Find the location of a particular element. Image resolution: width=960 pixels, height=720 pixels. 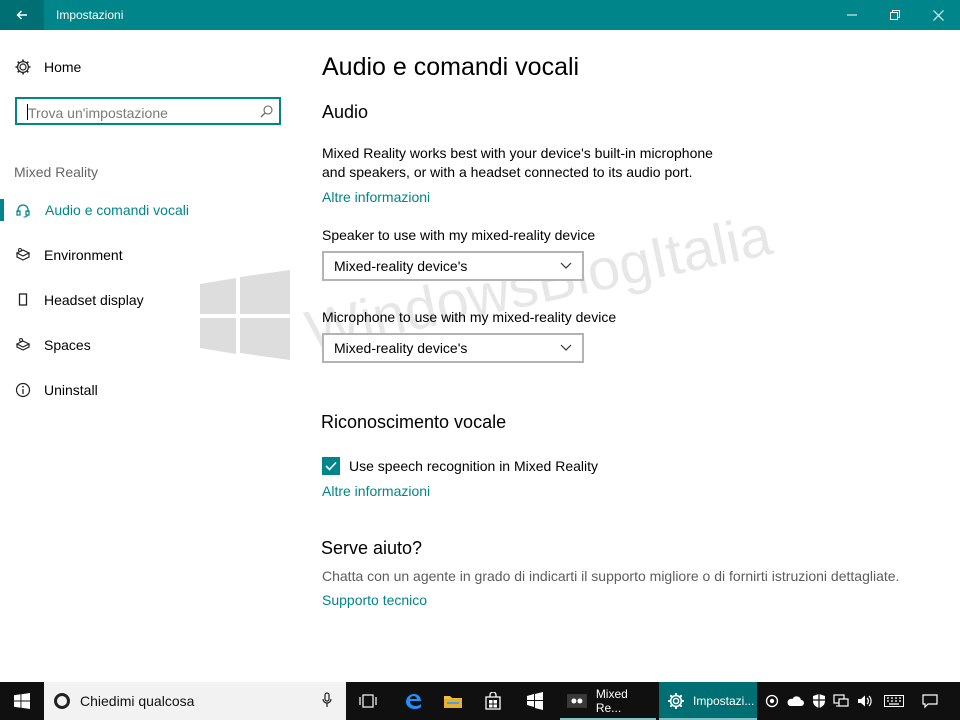

headset-display-icon is located at coordinates (23, 300).